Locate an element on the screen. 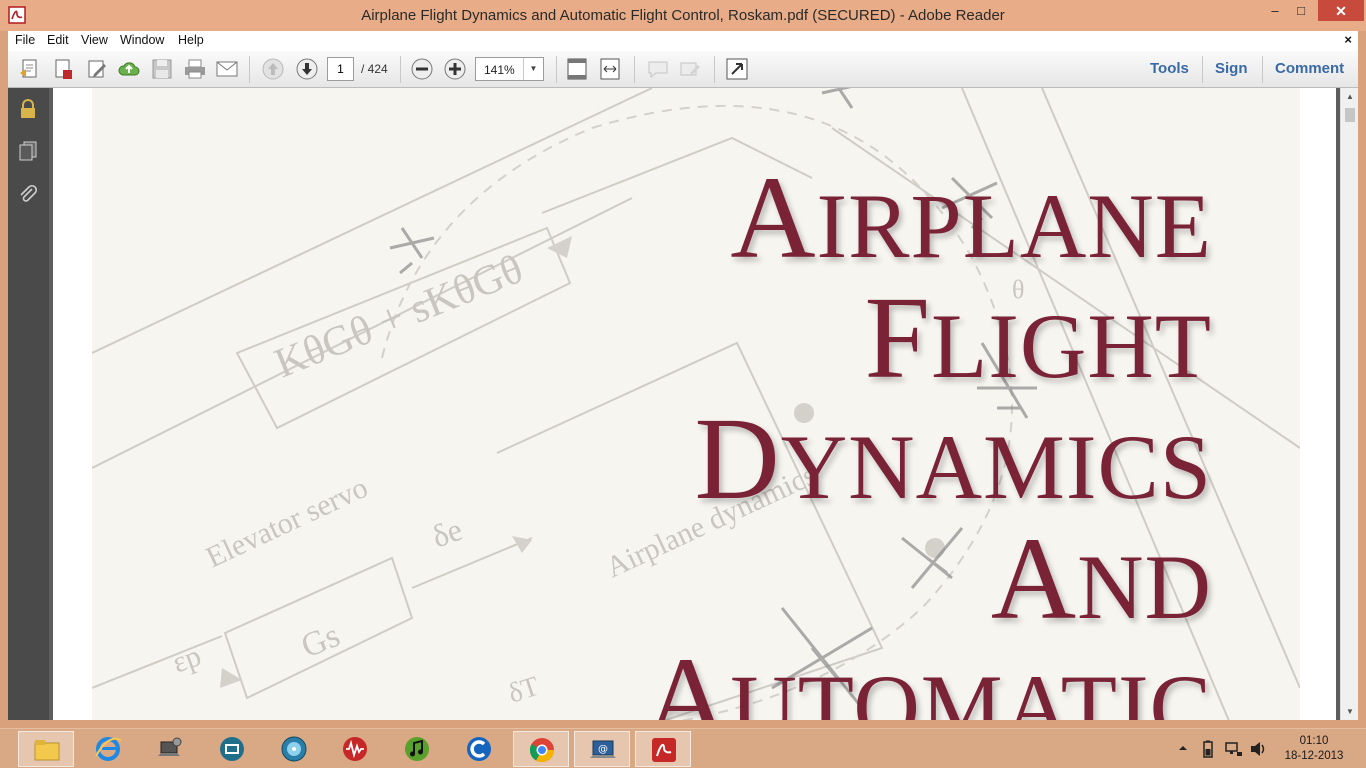 The height and width of the screenshot is (768, 1366). delta-e-label: δe is located at coordinates (447, 533).